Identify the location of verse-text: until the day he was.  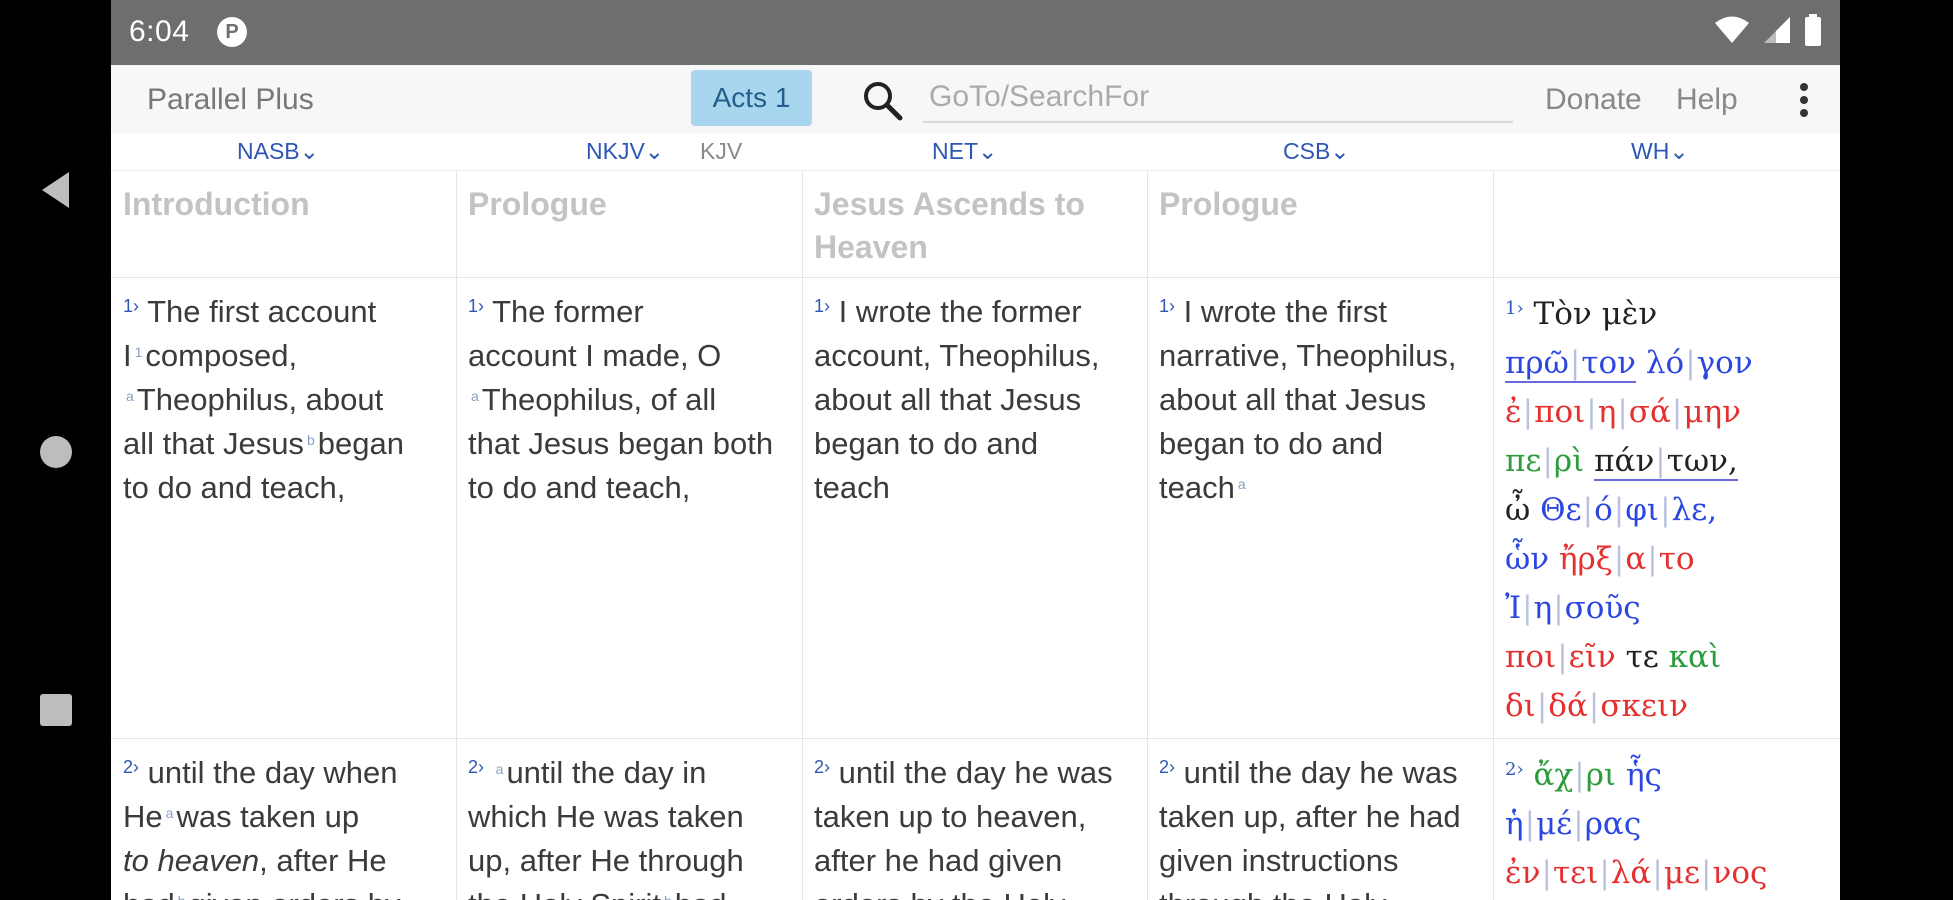
(1320, 772).